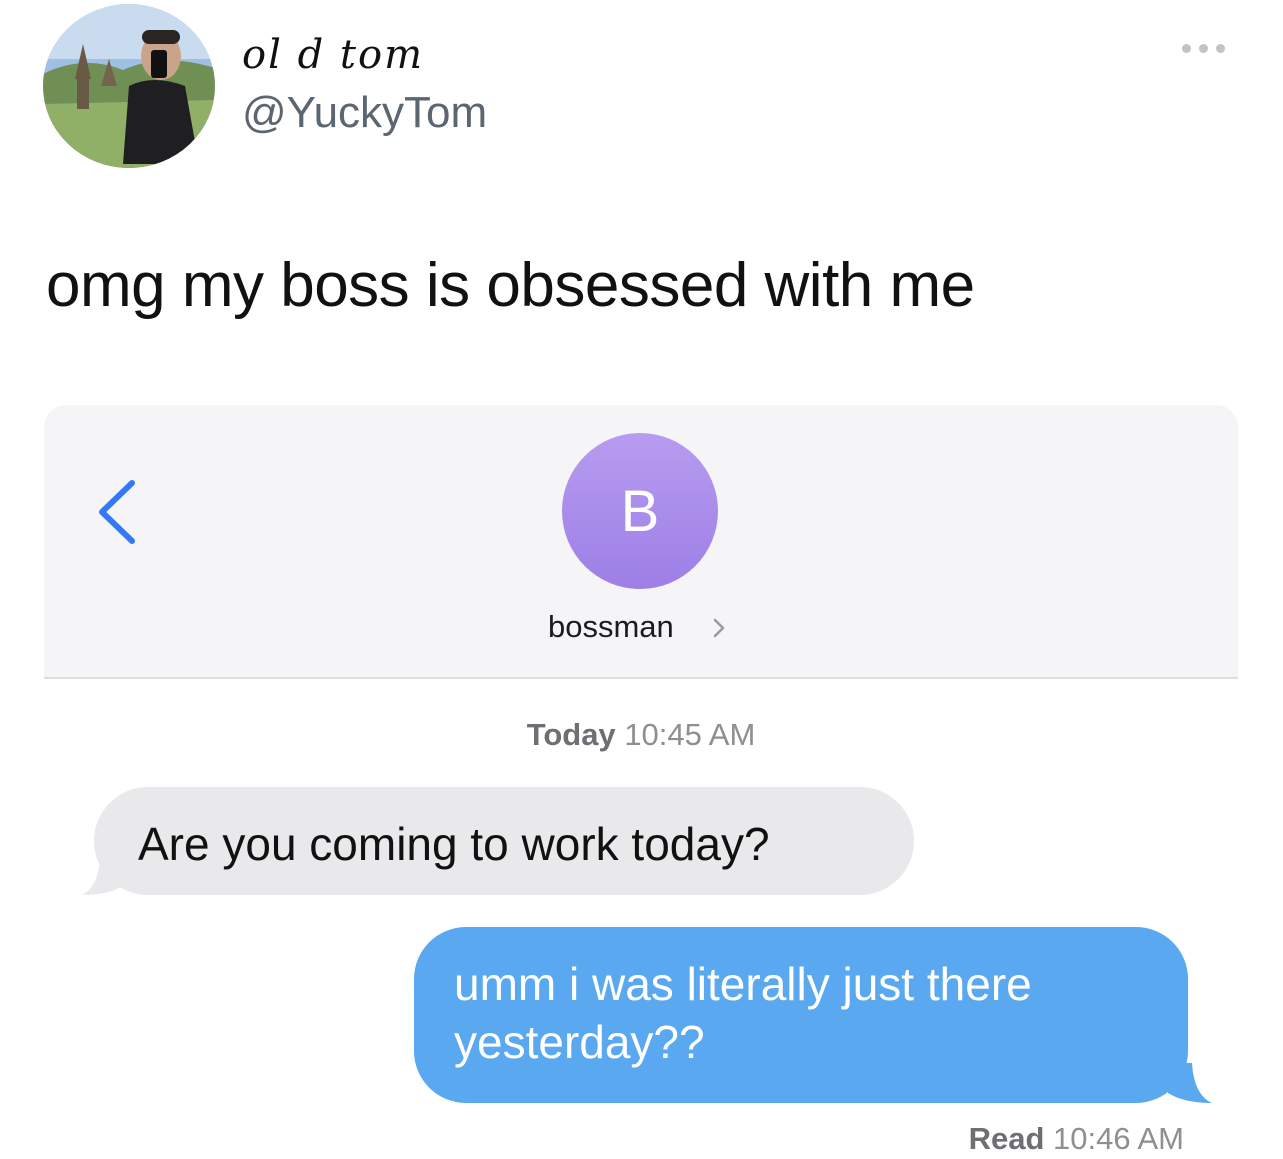  I want to click on contact-avatar: B, so click(640, 511).